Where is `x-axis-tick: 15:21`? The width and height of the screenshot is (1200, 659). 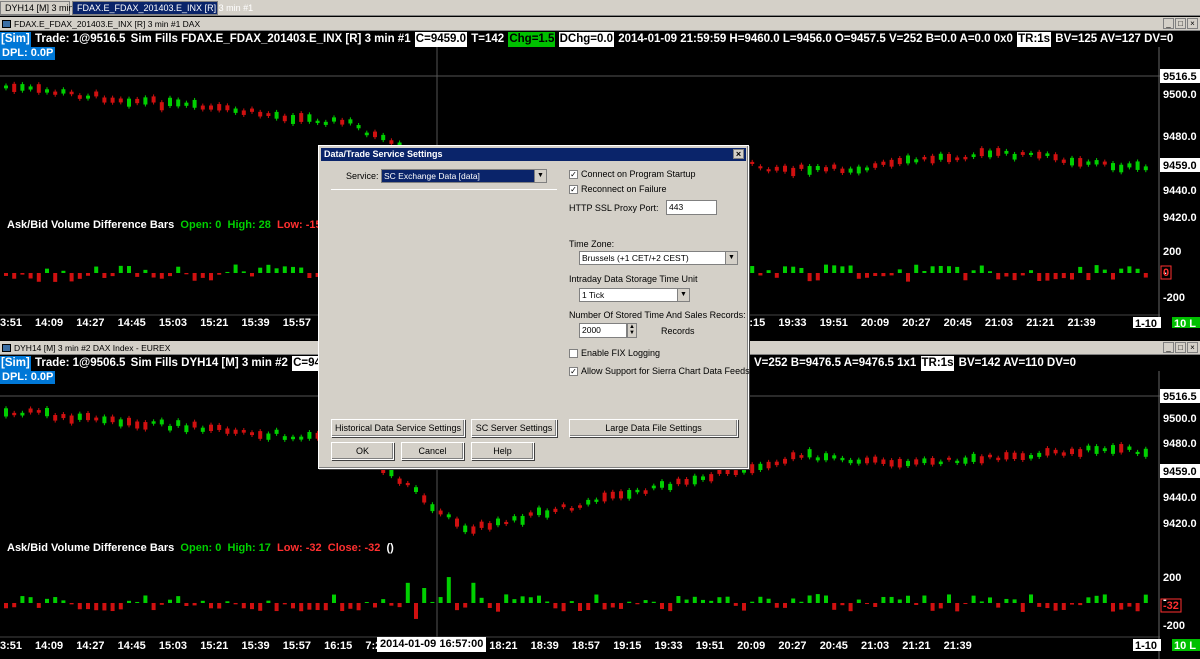
x-axis-tick: 15:21 is located at coordinates (214, 646).